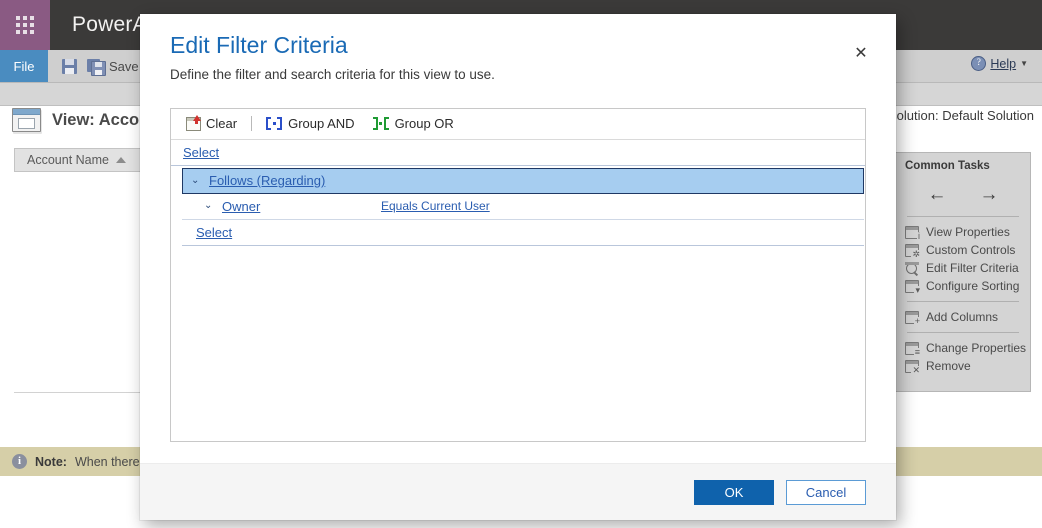 This screenshot has height=528, width=1042. I want to click on condition-field-link: Owner, so click(297, 206).